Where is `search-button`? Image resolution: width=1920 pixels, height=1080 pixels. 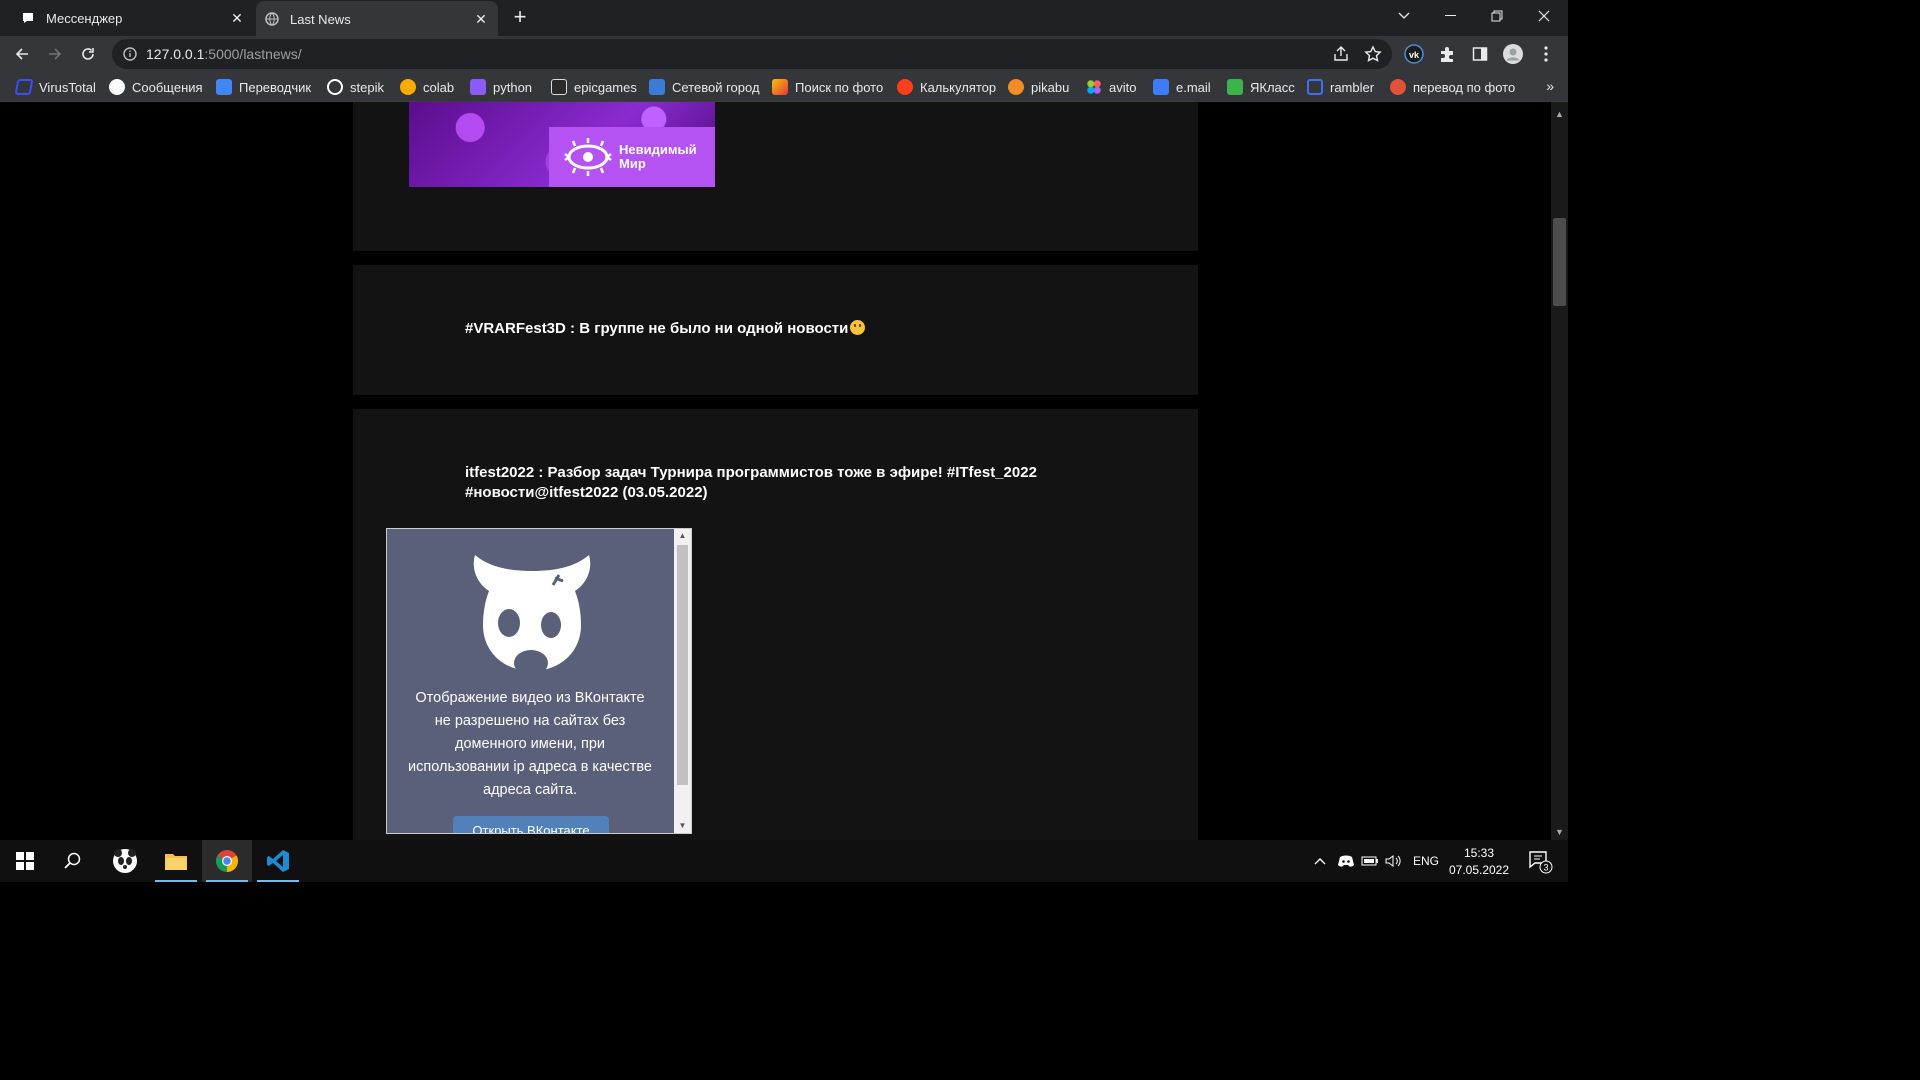
search-button is located at coordinates (73, 861).